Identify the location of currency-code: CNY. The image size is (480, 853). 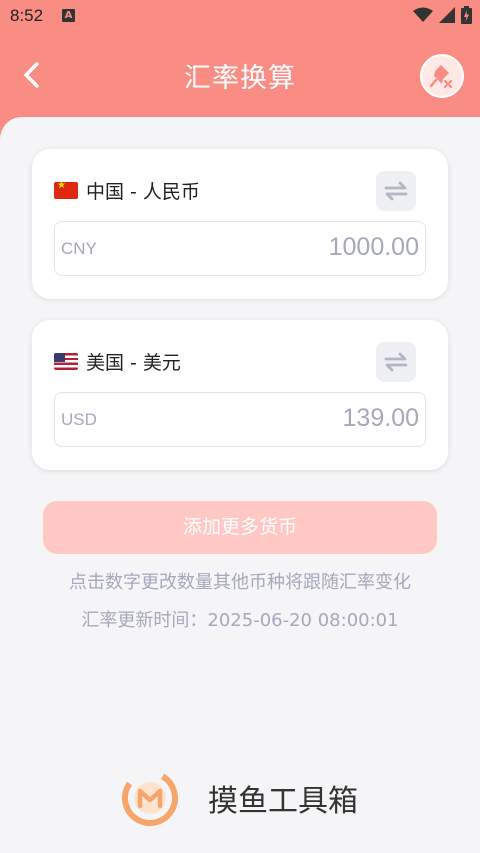
(79, 248).